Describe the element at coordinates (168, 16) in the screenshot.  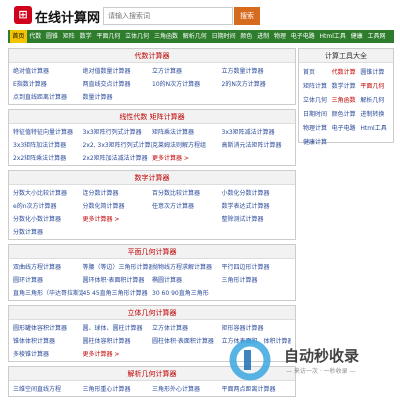
I see `search-input` at that location.